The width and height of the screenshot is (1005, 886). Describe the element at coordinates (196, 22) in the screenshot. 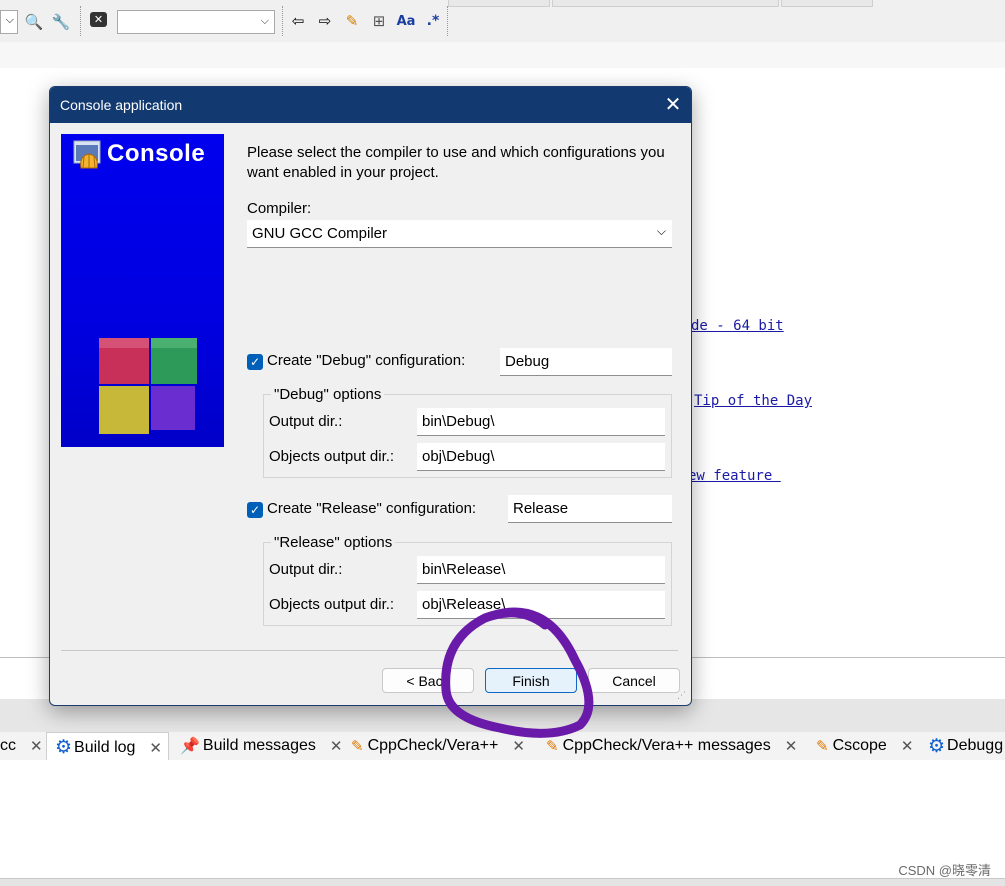

I see `search-combo: ⌵` at that location.